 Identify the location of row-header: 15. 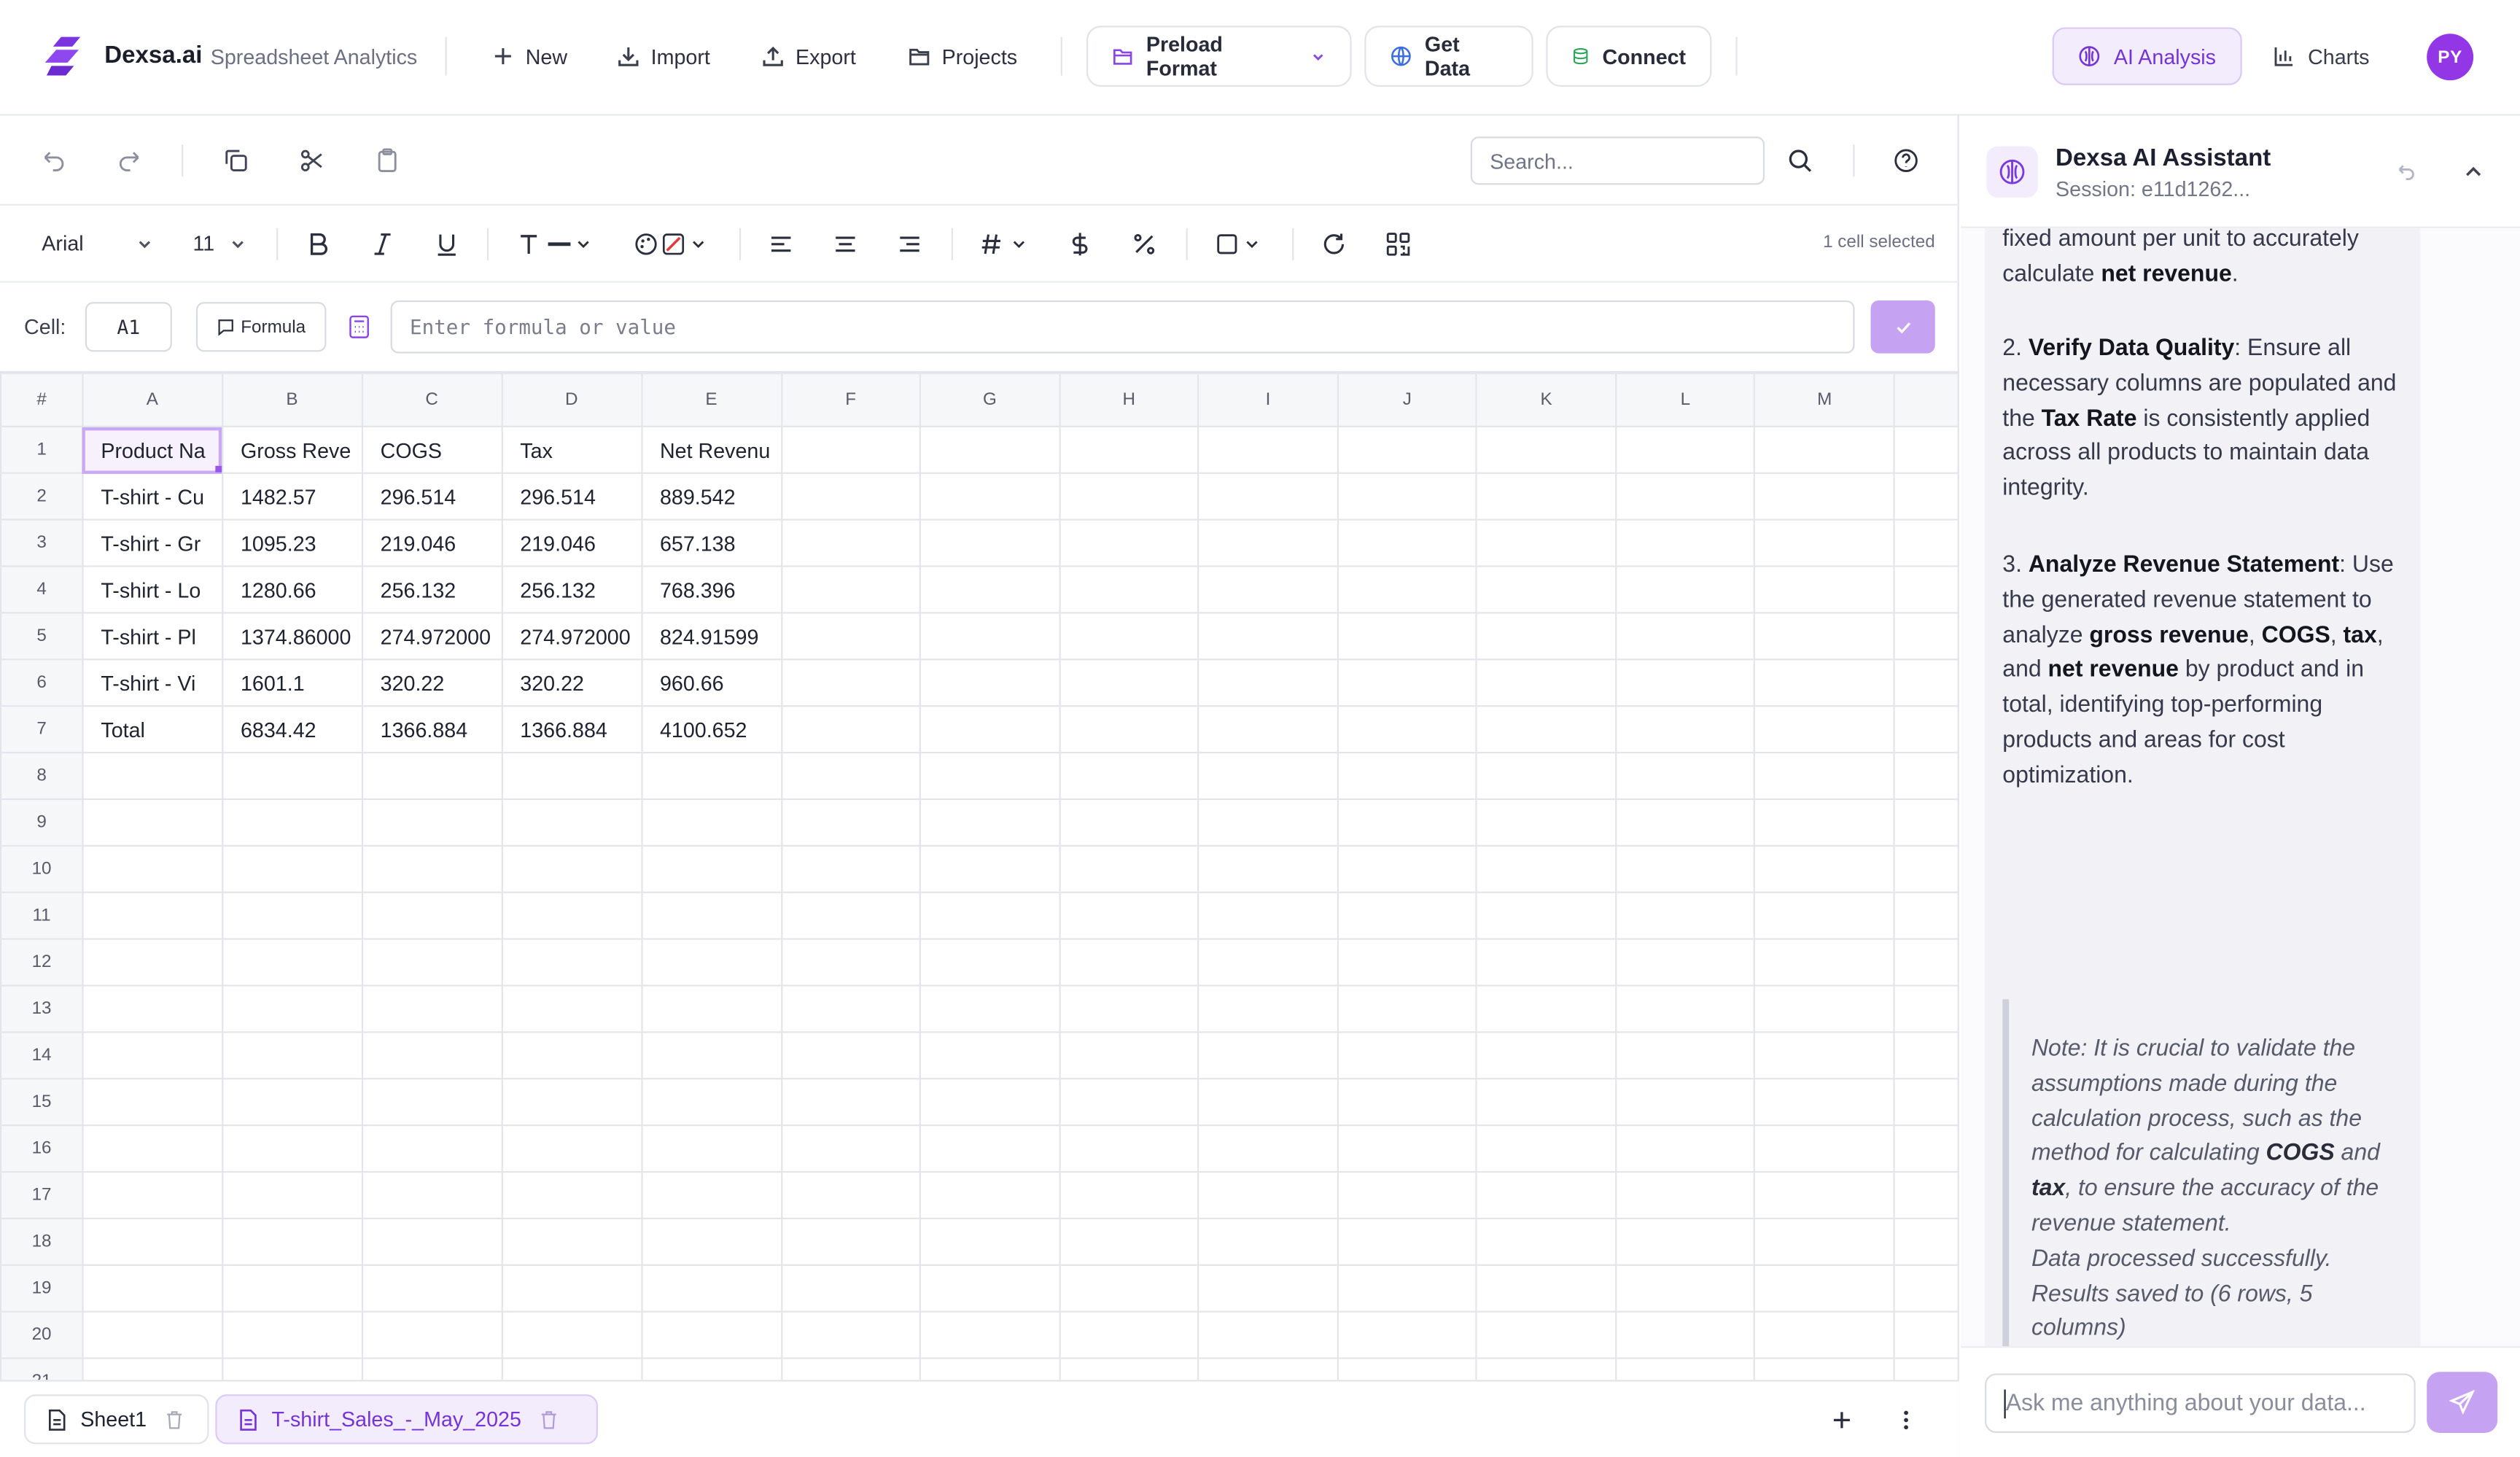
(42, 1103).